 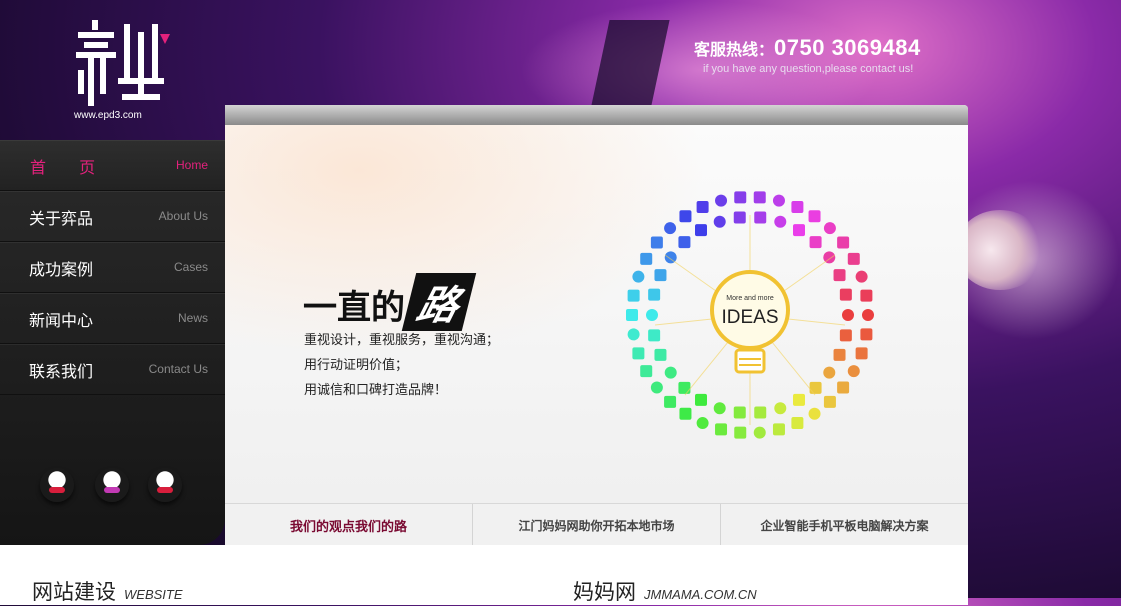 I want to click on nav-item-cases: 成功案例 Cases, so click(x=112, y=267).